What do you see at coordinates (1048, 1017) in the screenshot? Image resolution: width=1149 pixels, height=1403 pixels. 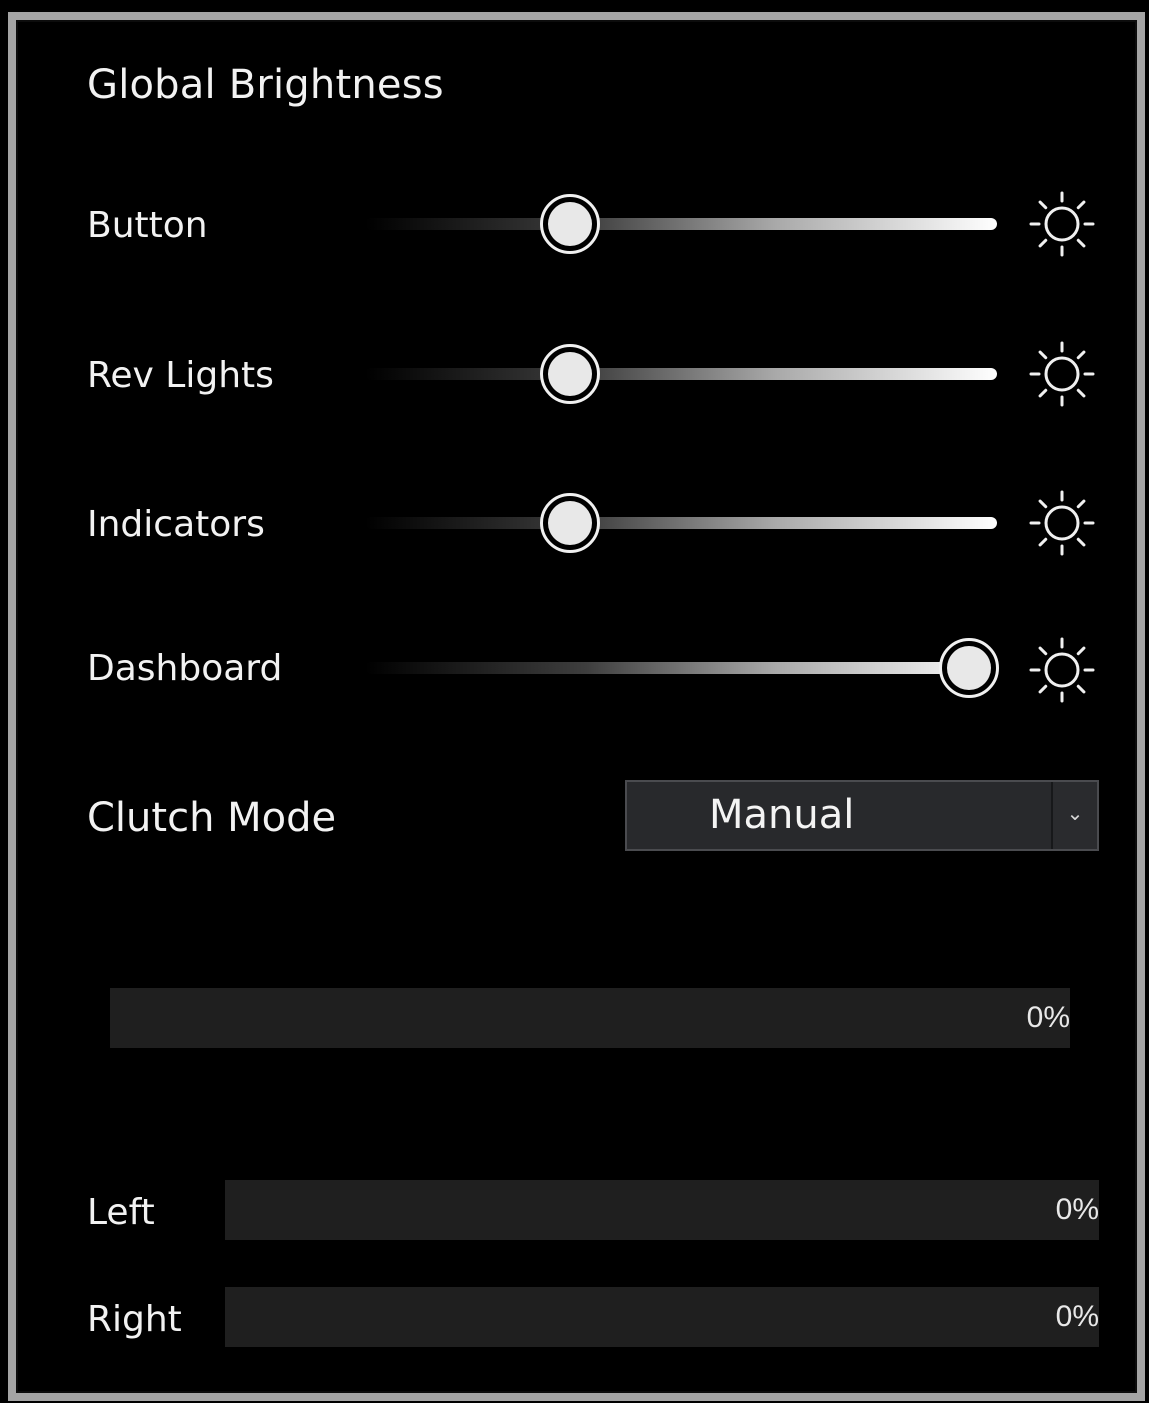 I see `clutch-progress-text: 0%` at bounding box center [1048, 1017].